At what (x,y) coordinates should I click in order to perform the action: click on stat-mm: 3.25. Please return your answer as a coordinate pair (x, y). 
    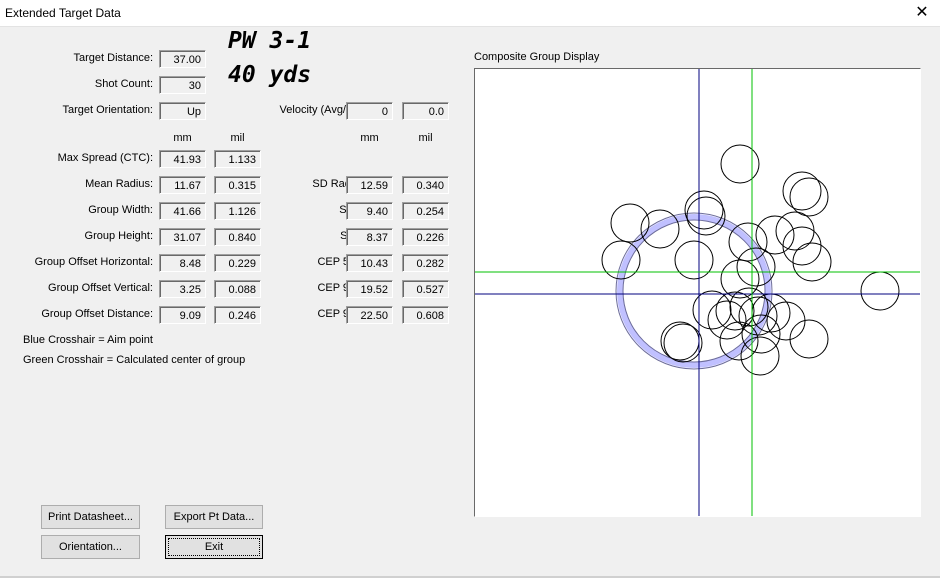
    Looking at the image, I should click on (182, 289).